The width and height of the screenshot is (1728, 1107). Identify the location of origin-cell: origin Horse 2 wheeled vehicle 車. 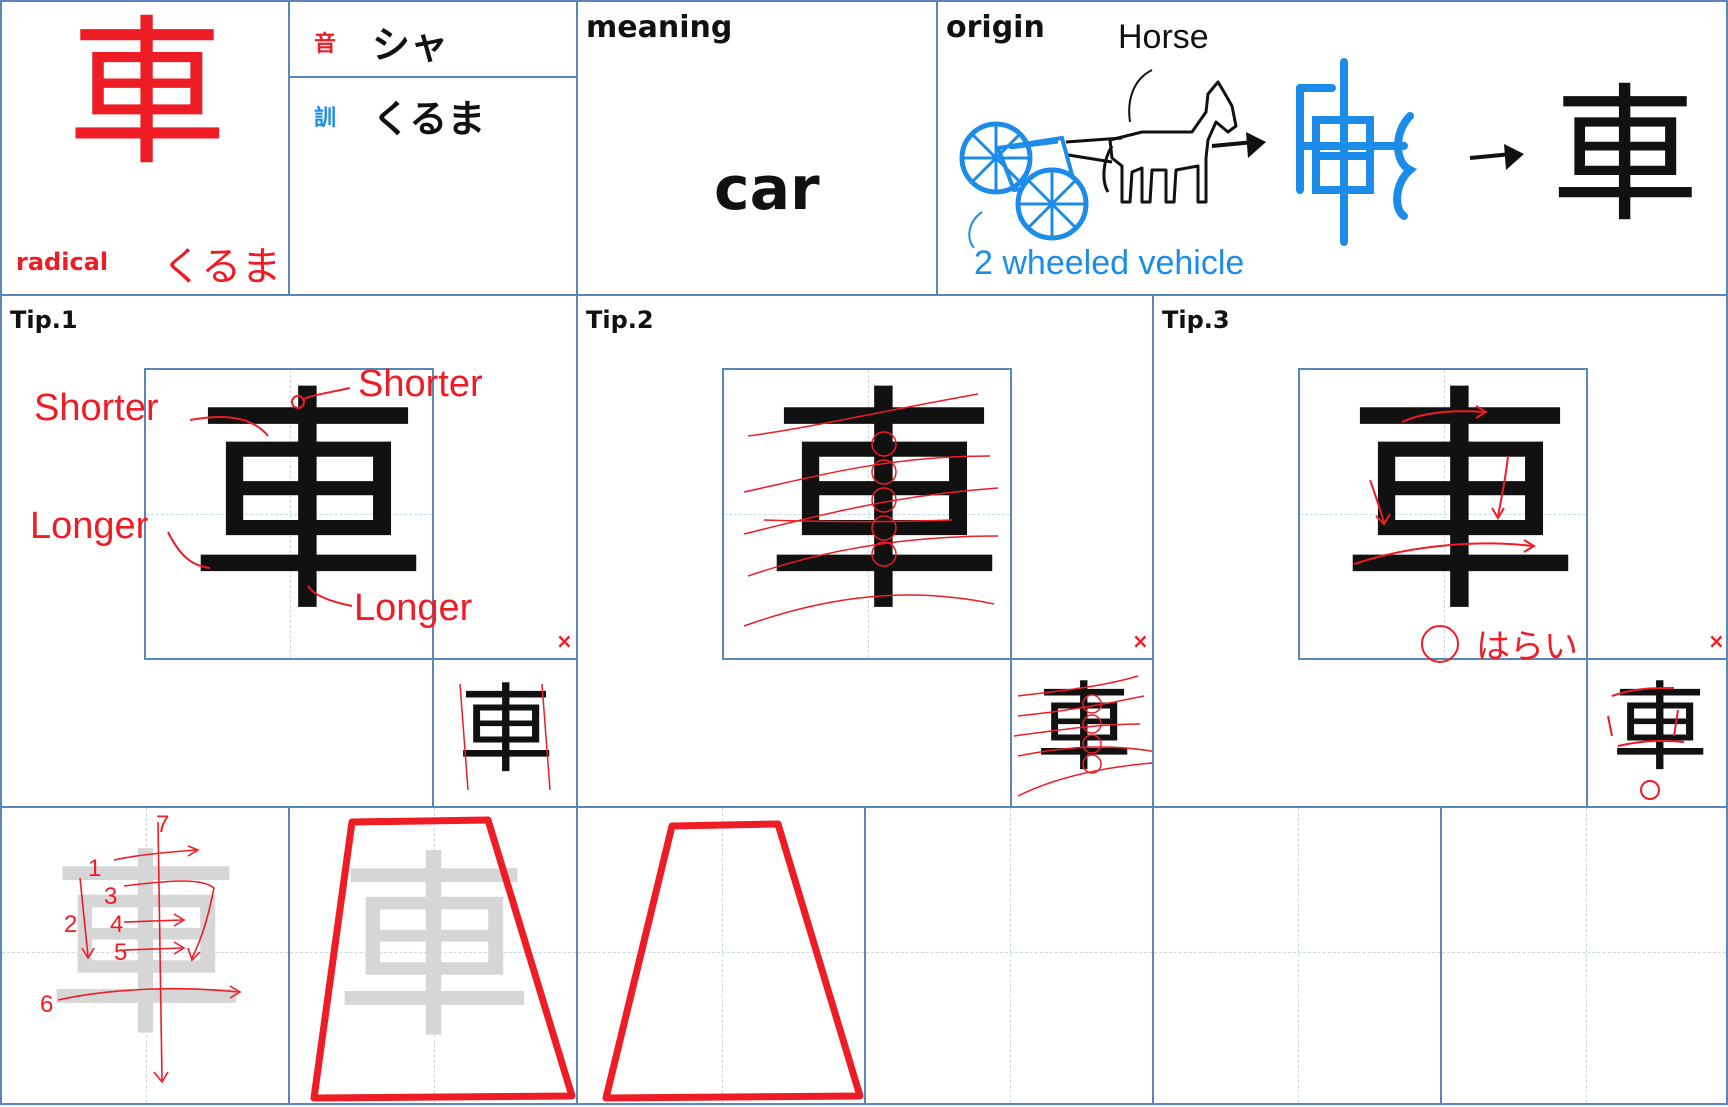
(1332, 148).